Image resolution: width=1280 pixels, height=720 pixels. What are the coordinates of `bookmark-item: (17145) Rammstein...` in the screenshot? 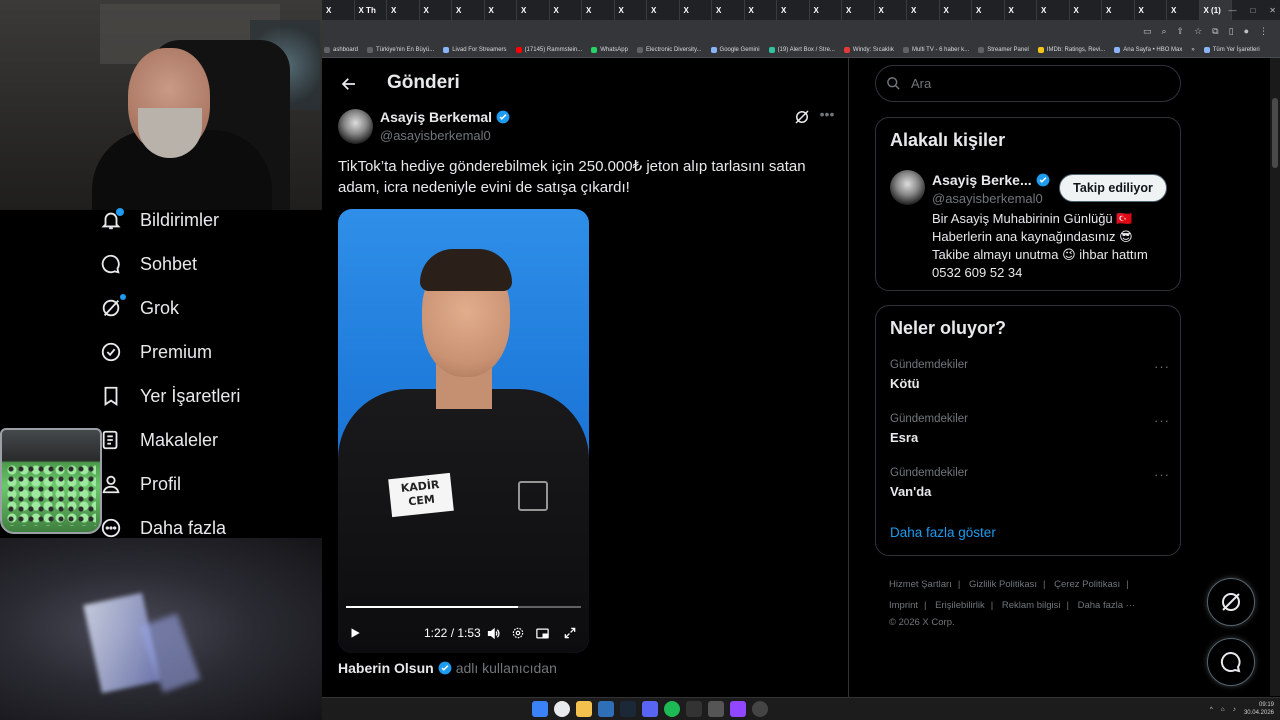 It's located at (548, 49).